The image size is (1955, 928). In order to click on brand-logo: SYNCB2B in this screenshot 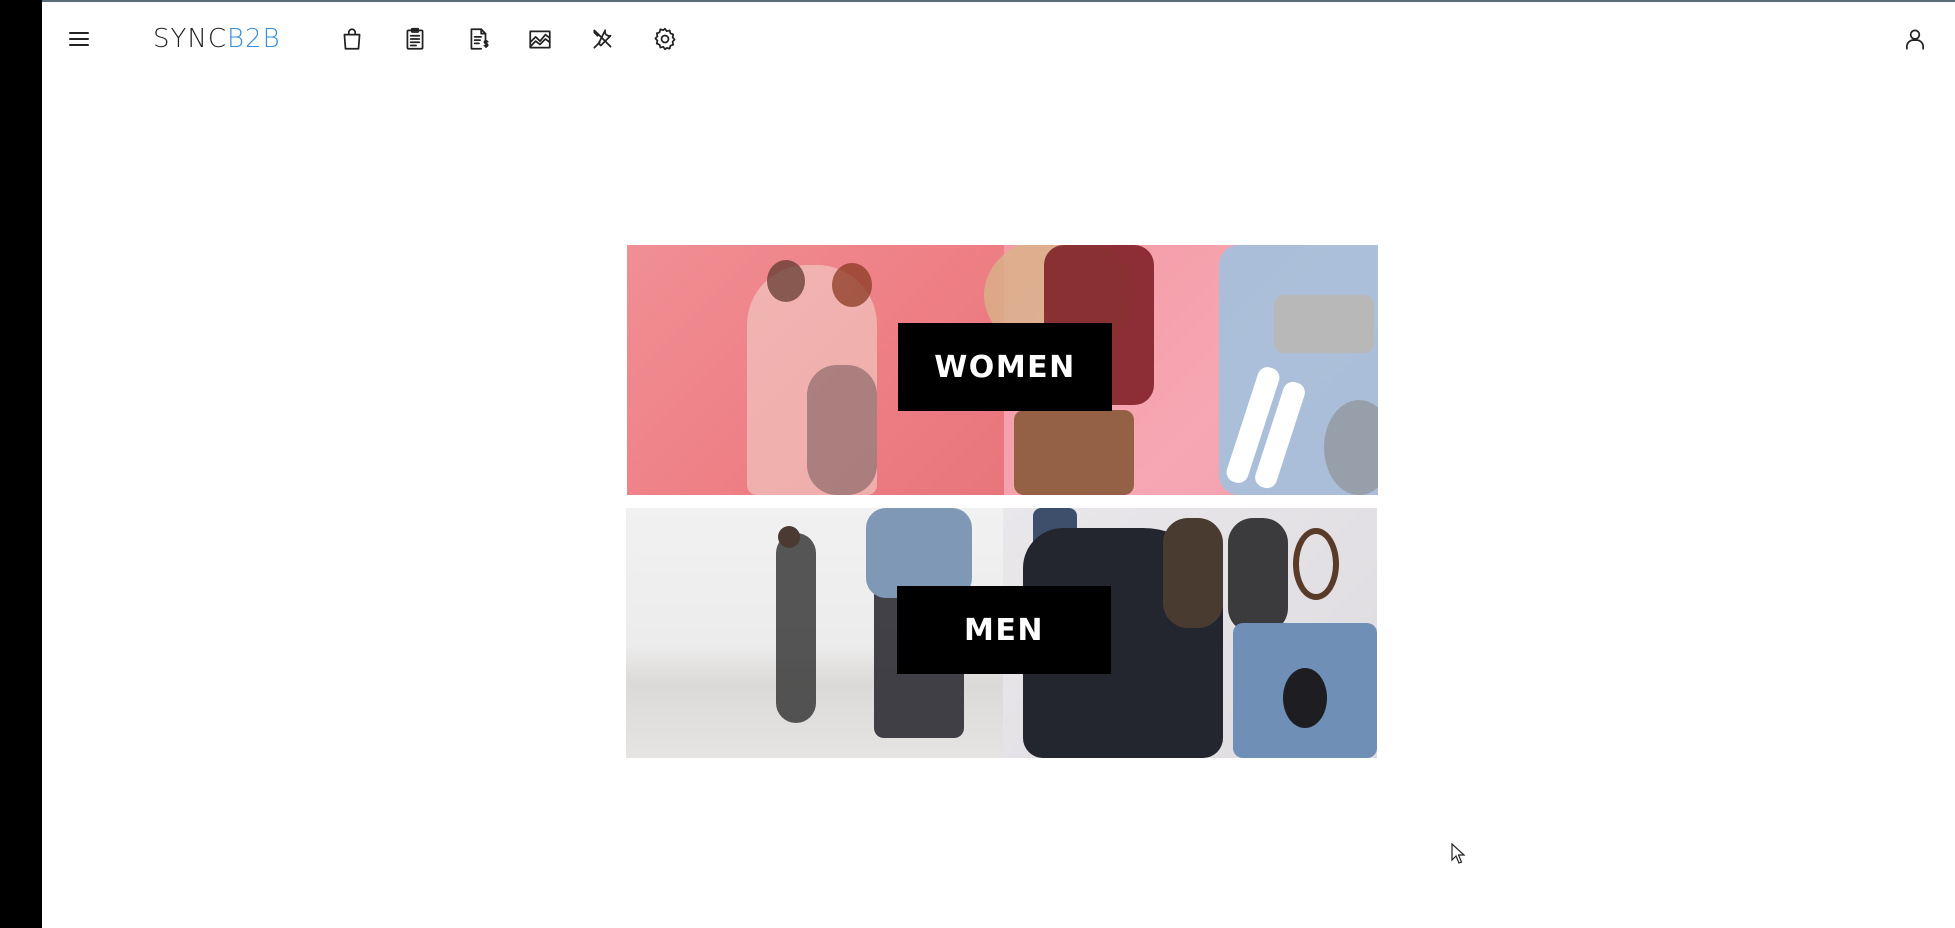, I will do `click(217, 39)`.